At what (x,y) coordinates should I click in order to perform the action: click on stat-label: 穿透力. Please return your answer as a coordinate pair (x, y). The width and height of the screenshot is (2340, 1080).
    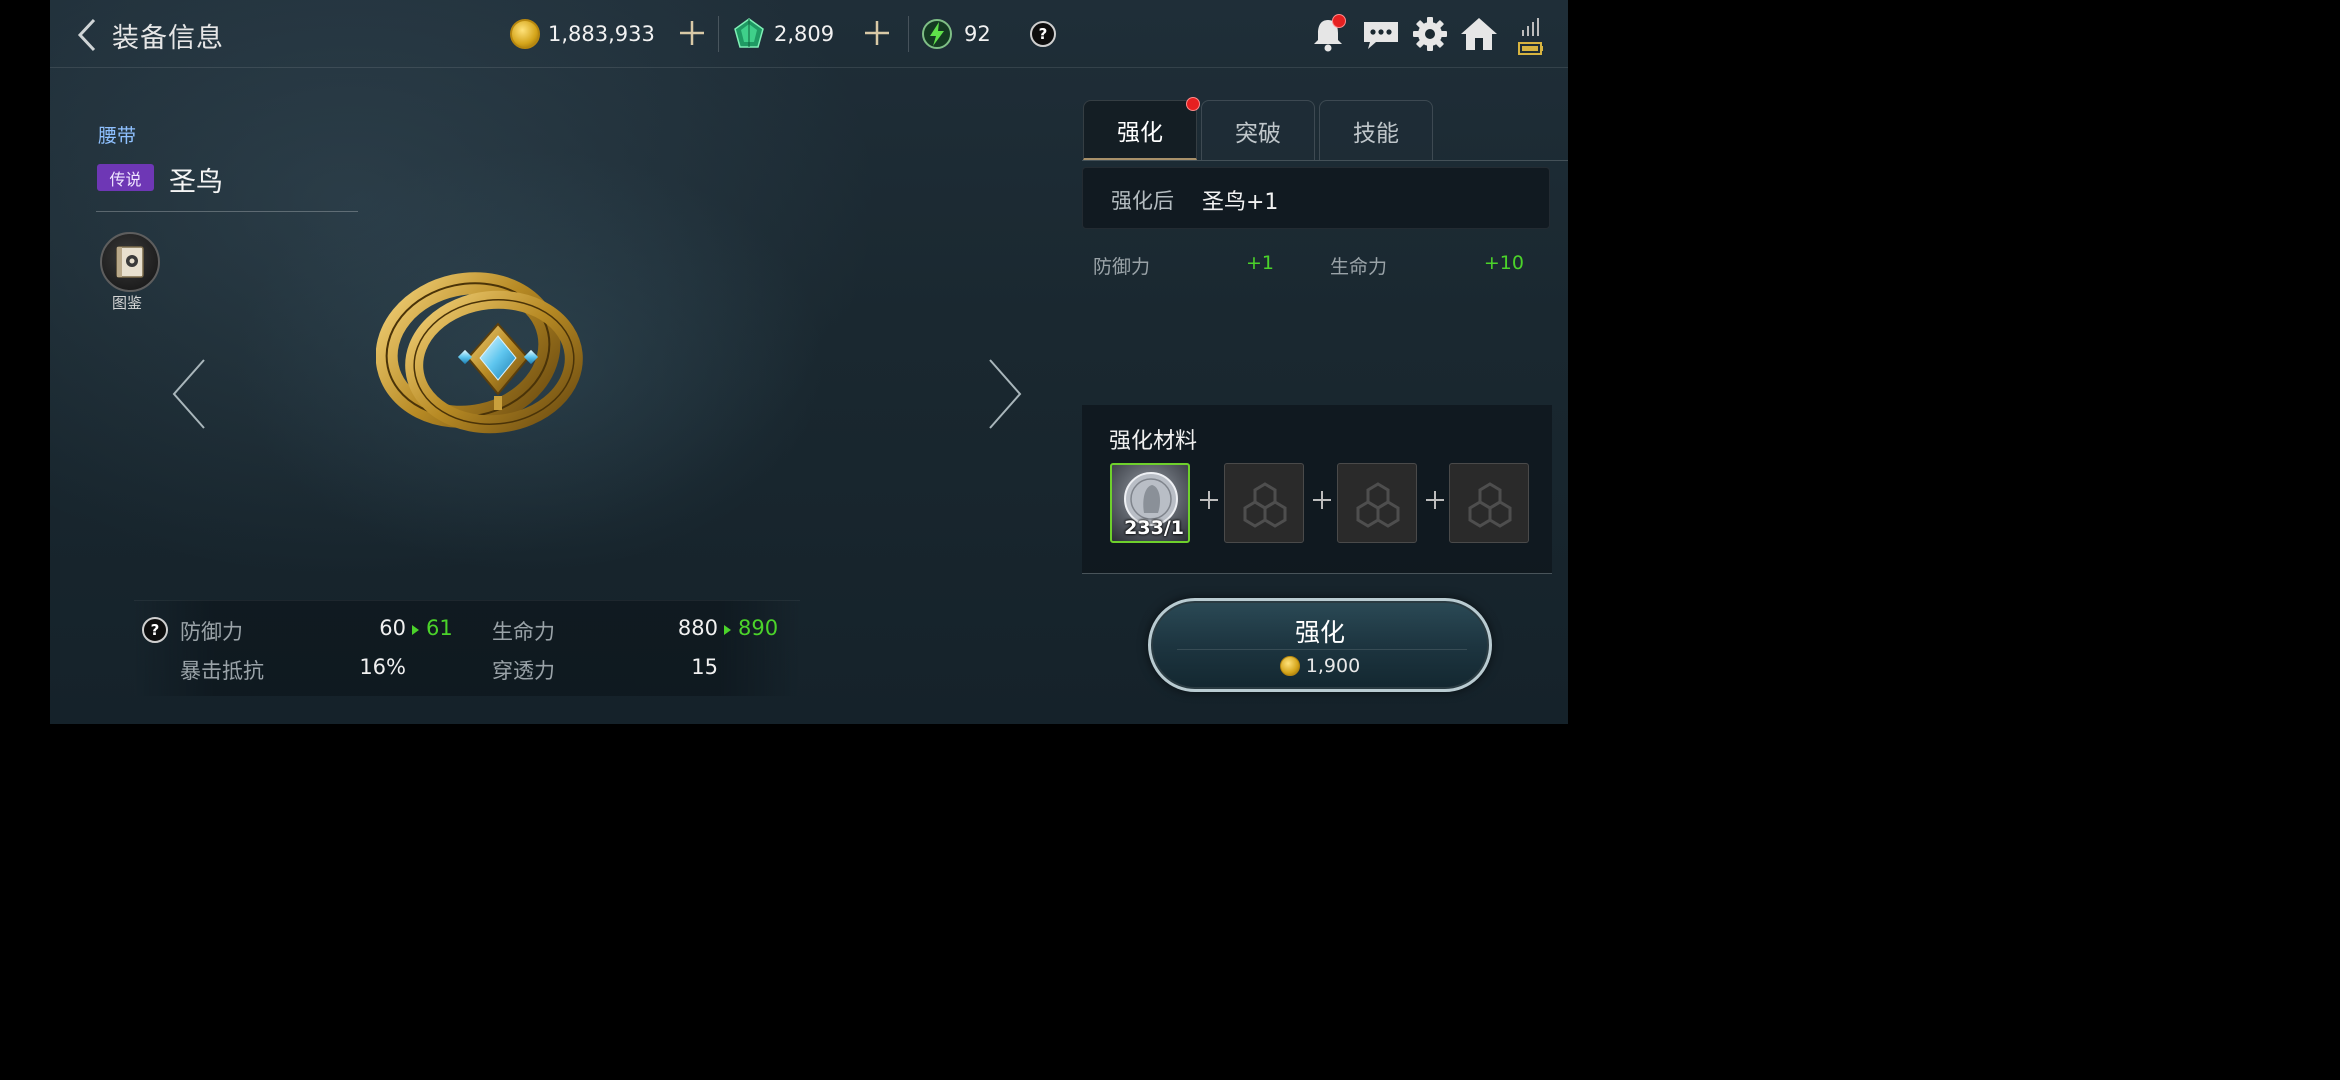
    Looking at the image, I should click on (523, 671).